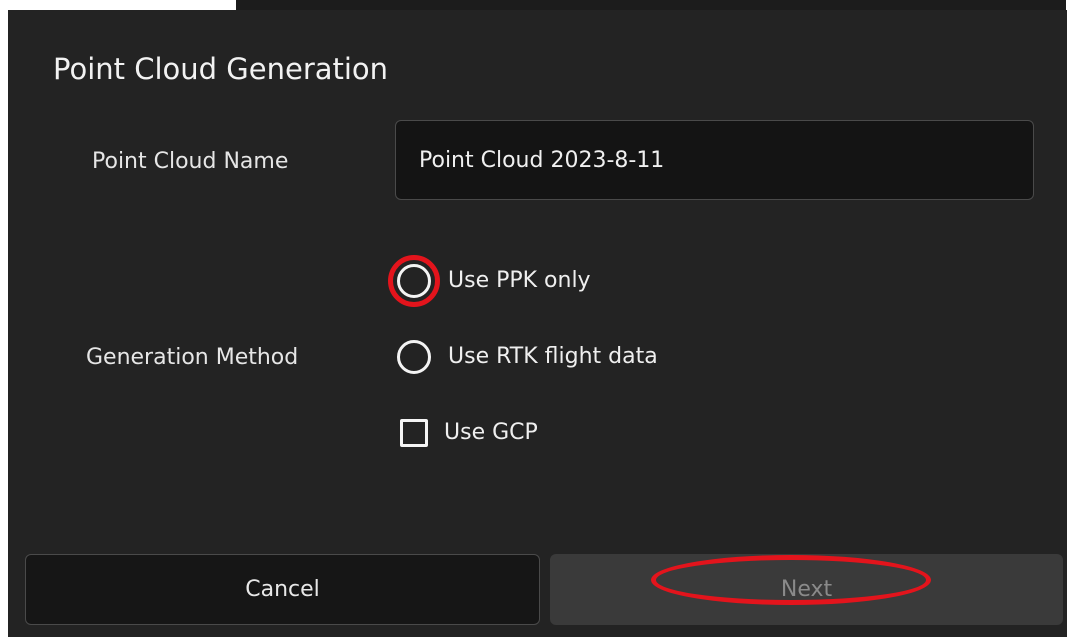 Image resolution: width=1067 pixels, height=637 pixels. I want to click on cancel-button: Cancel, so click(282, 589).